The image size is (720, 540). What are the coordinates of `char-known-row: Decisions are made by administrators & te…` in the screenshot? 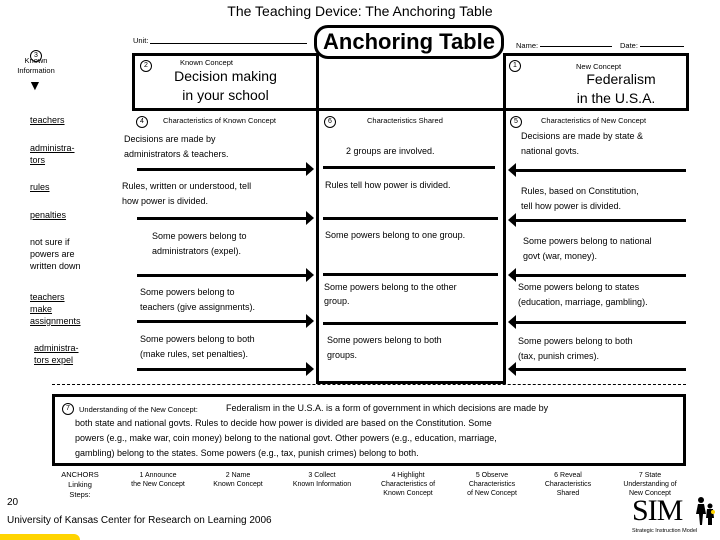 It's located at (176, 146).